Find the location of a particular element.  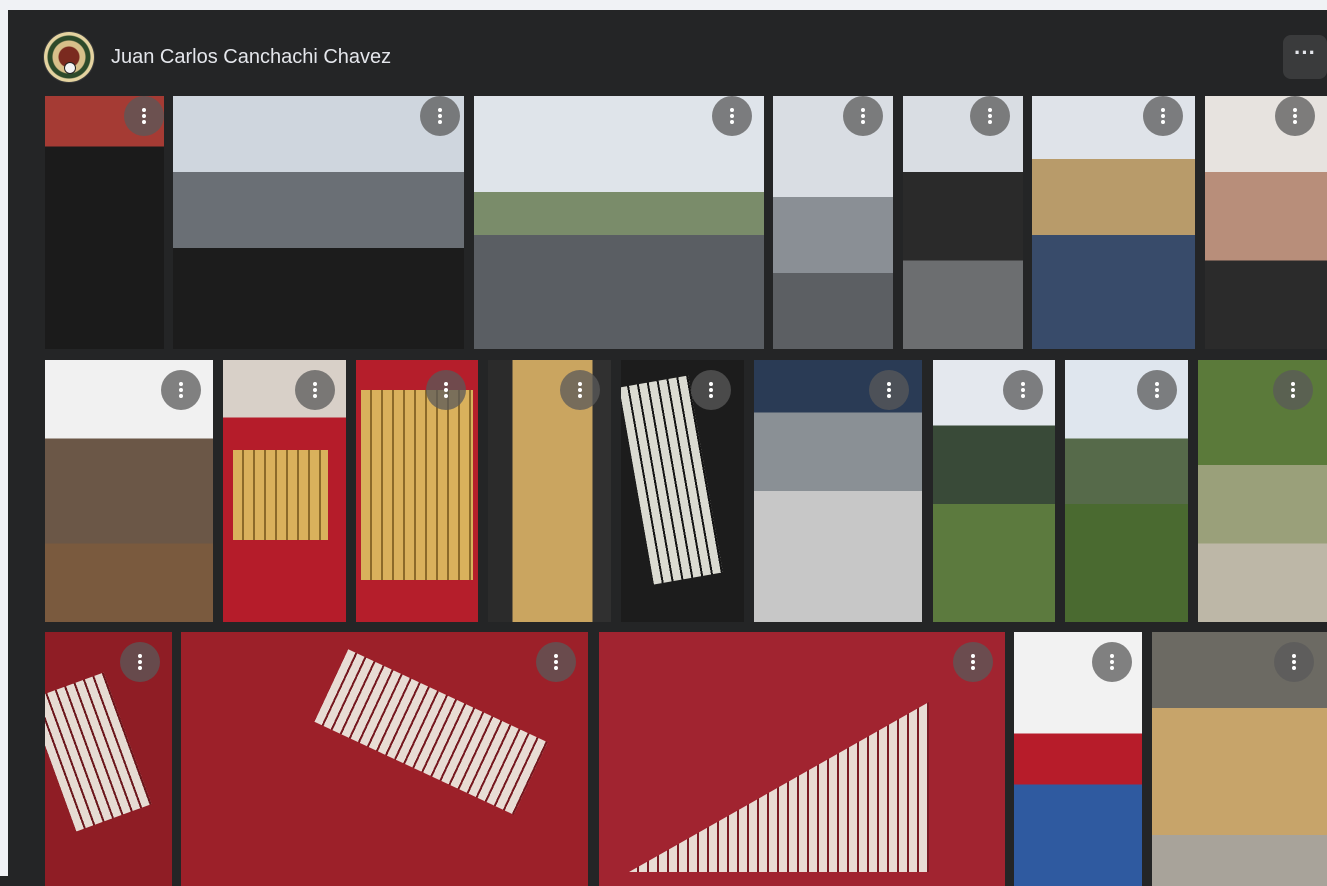

left-border is located at coordinates (4, 443).